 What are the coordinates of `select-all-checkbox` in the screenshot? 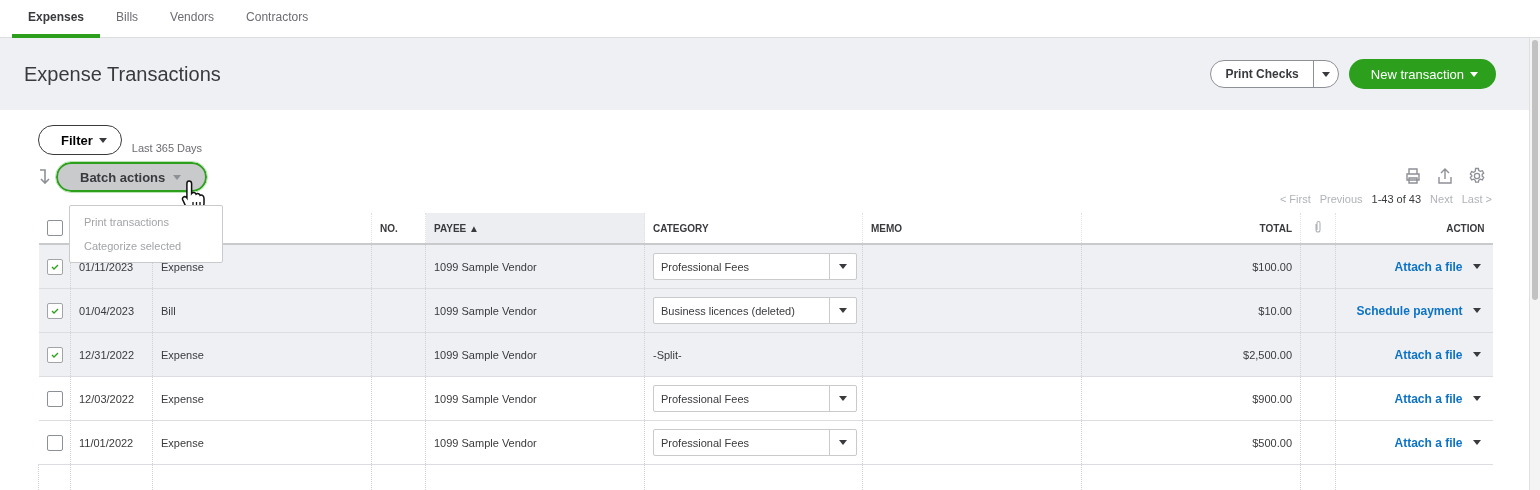 It's located at (54, 228).